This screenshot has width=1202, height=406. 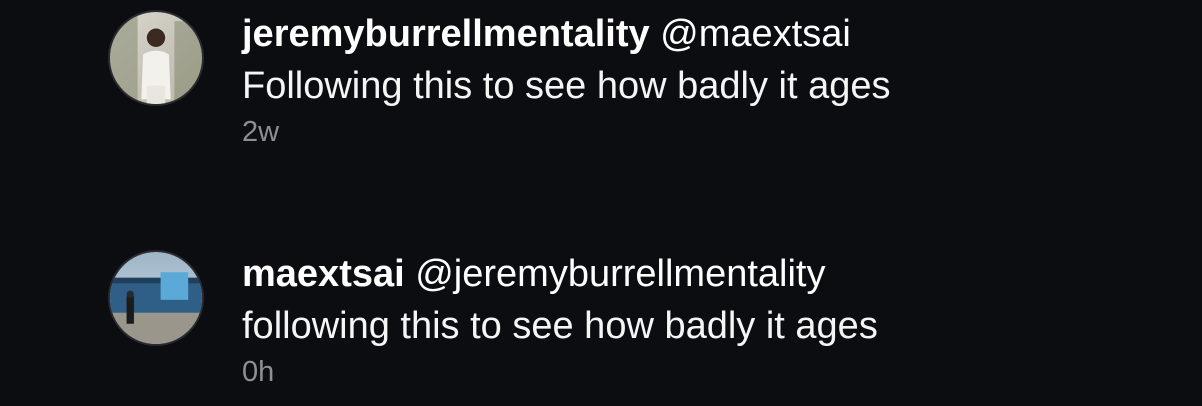 I want to click on mention-link: @maextsai, so click(x=755, y=34).